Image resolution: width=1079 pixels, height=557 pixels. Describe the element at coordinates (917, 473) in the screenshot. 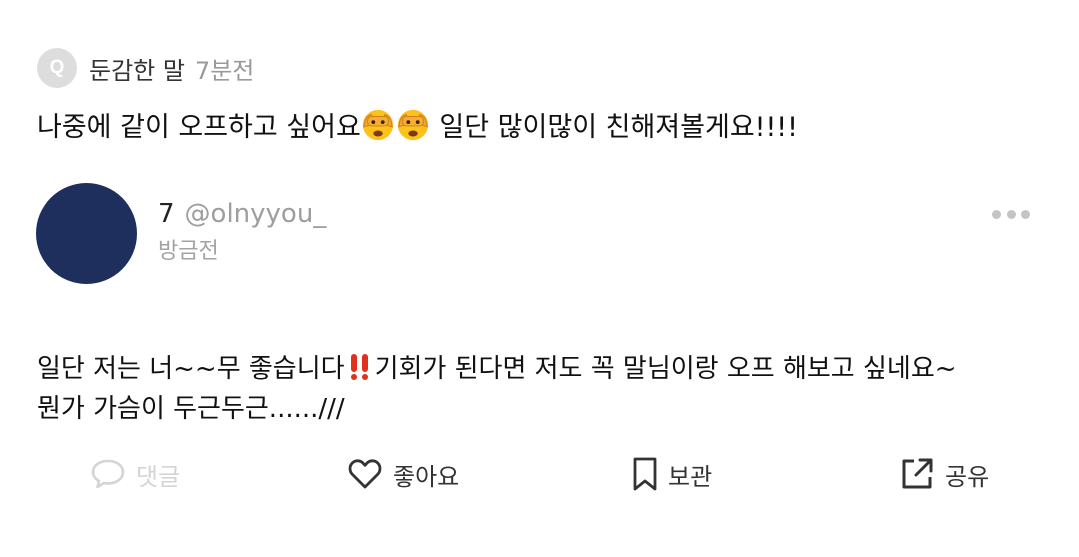

I see `share-icon` at that location.